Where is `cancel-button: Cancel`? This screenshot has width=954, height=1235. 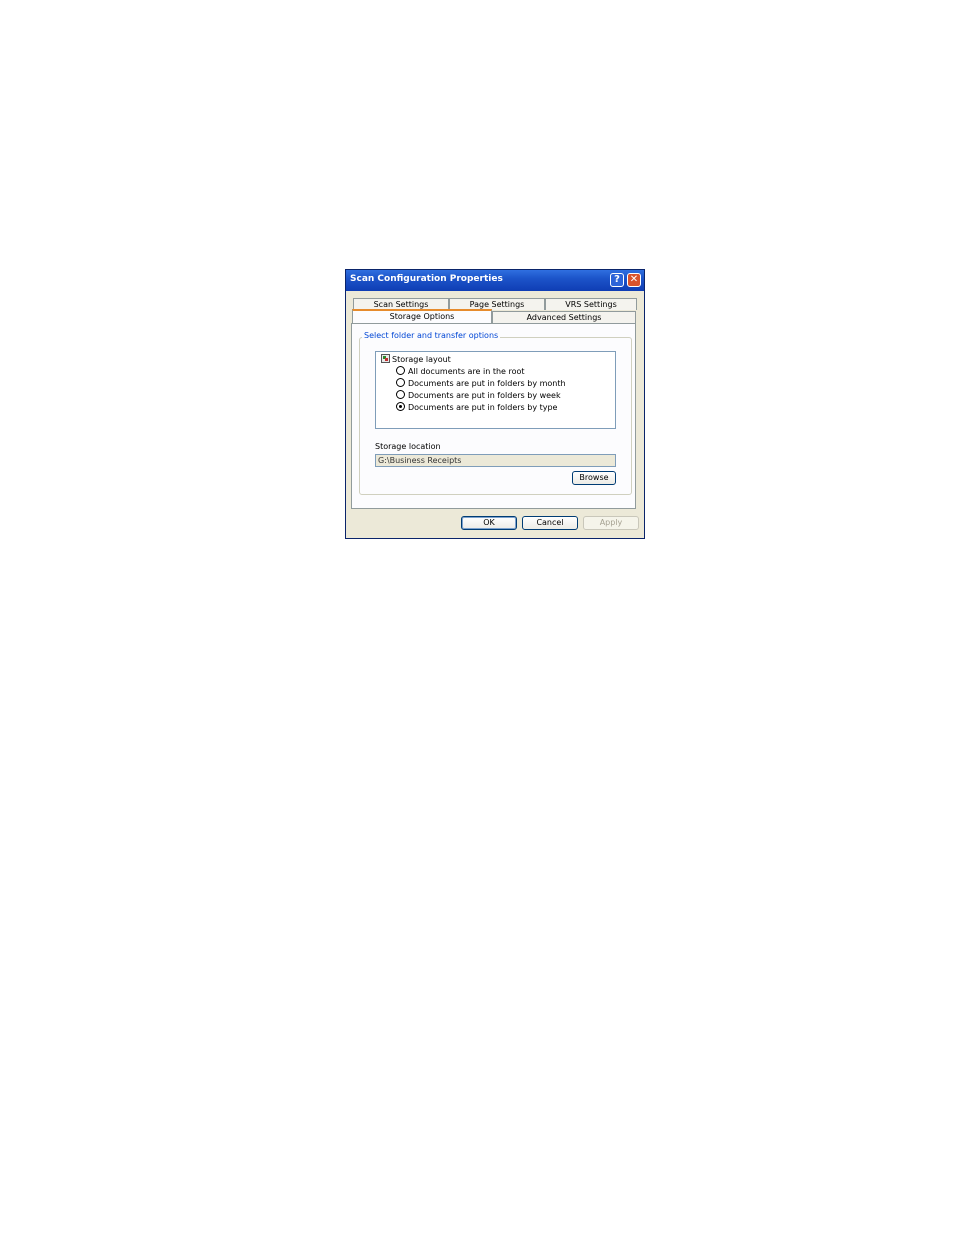
cancel-button: Cancel is located at coordinates (550, 523).